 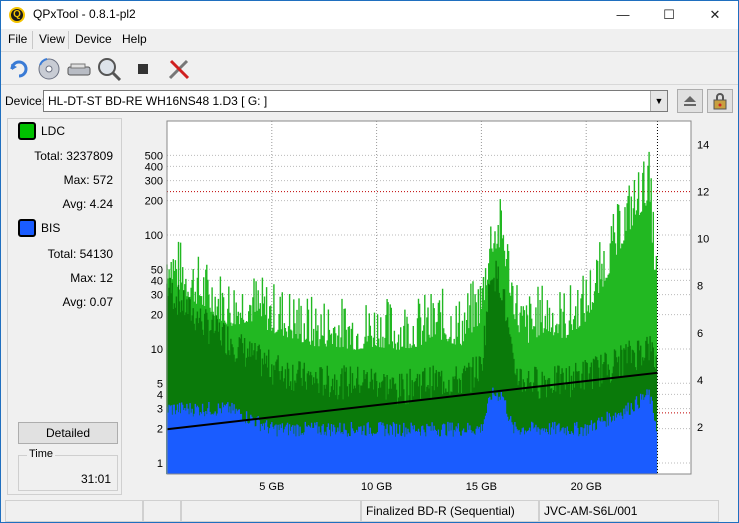 I want to click on y-left-tick-label: 4, so click(x=160, y=395).